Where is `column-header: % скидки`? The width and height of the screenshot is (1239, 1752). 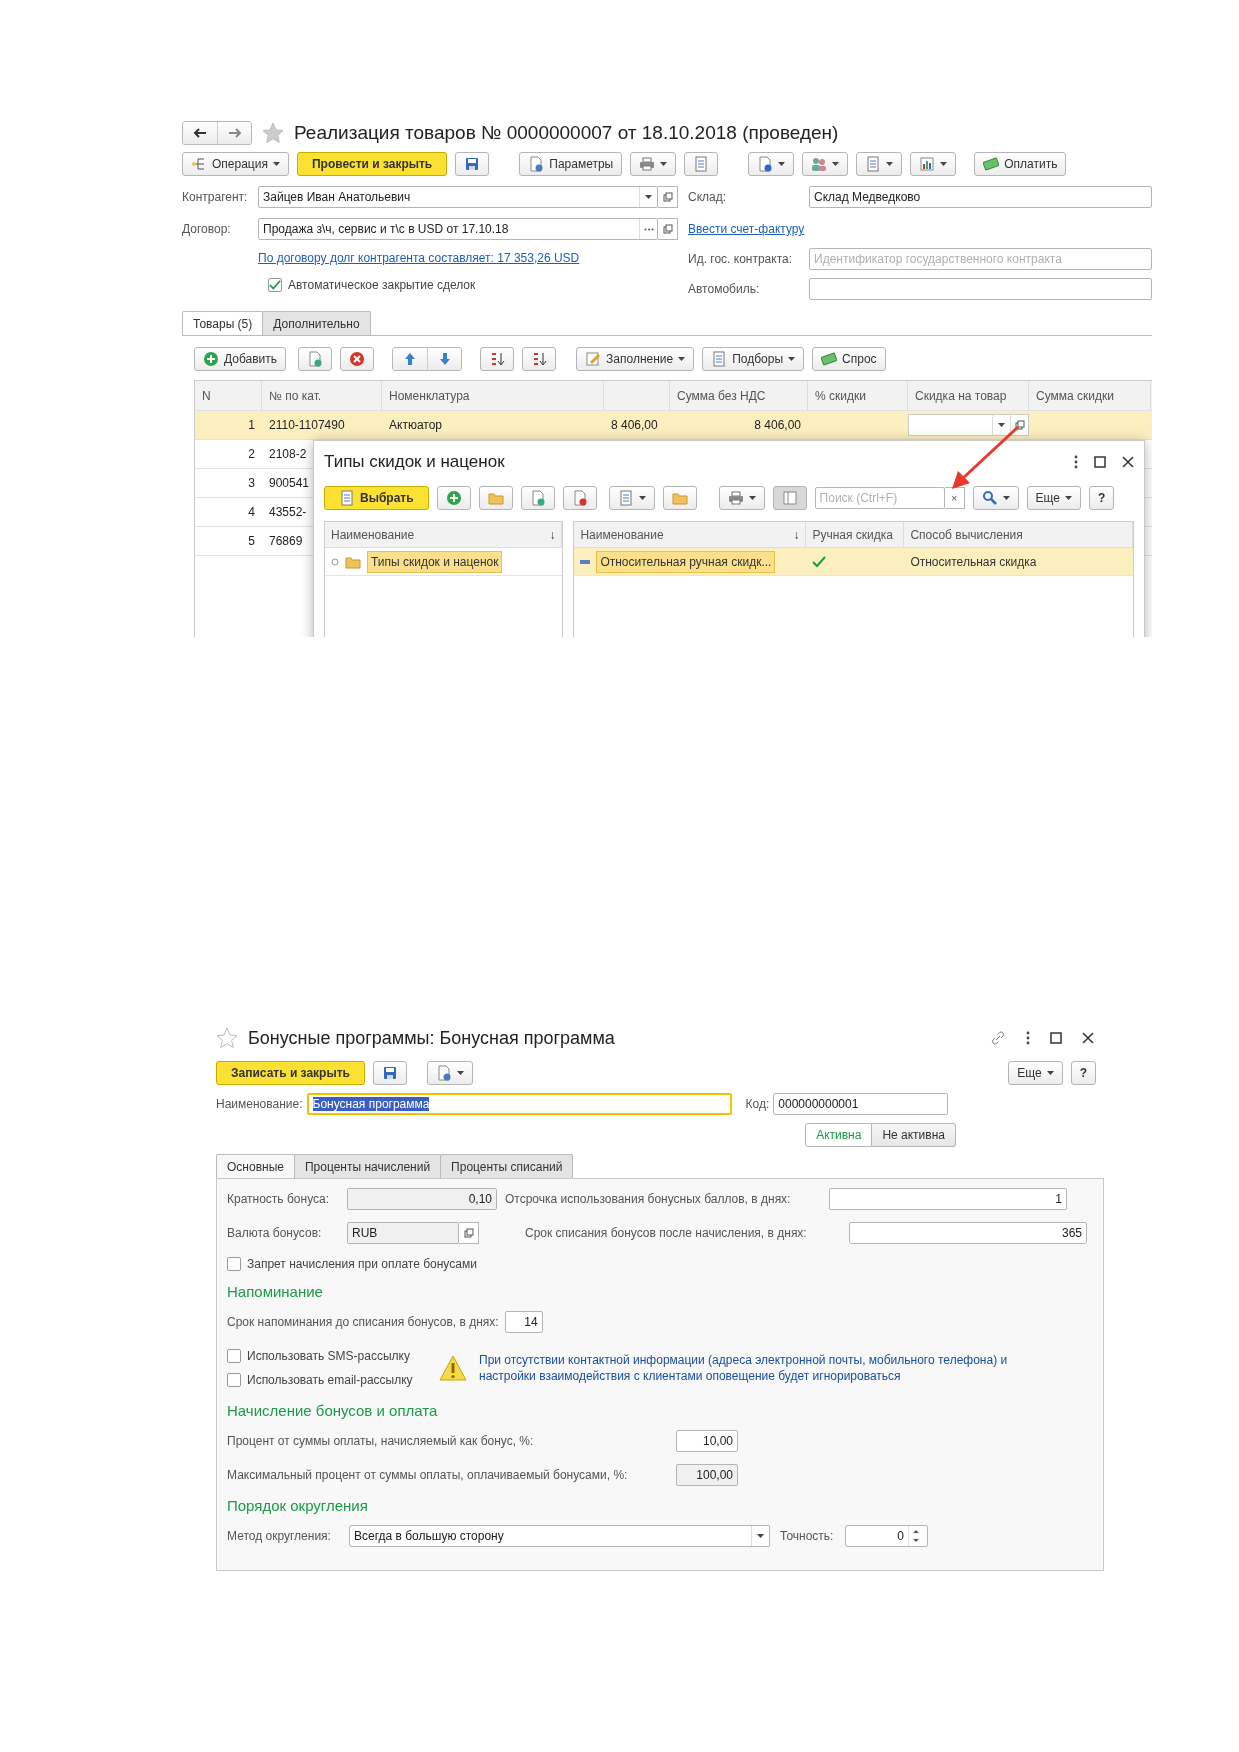
column-header: % скидки is located at coordinates (858, 395).